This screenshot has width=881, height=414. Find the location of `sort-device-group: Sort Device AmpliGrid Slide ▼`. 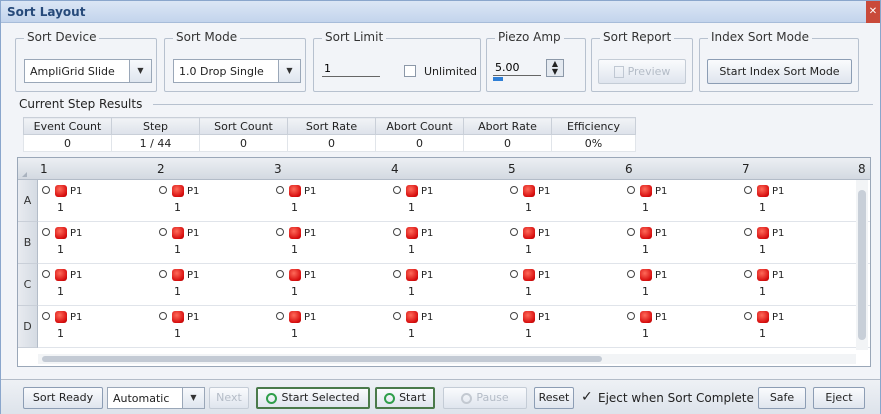

sort-device-group: Sort Device AmpliGrid Slide ▼ is located at coordinates (86, 61).